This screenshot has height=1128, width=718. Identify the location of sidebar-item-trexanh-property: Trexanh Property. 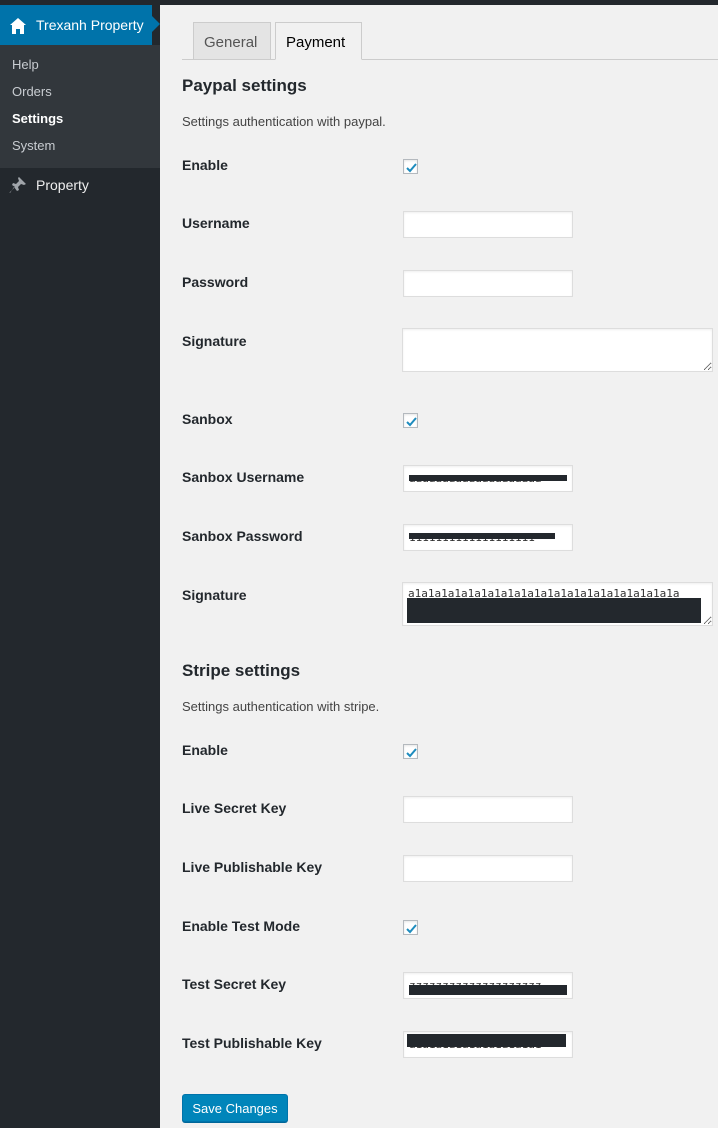
(80, 25).